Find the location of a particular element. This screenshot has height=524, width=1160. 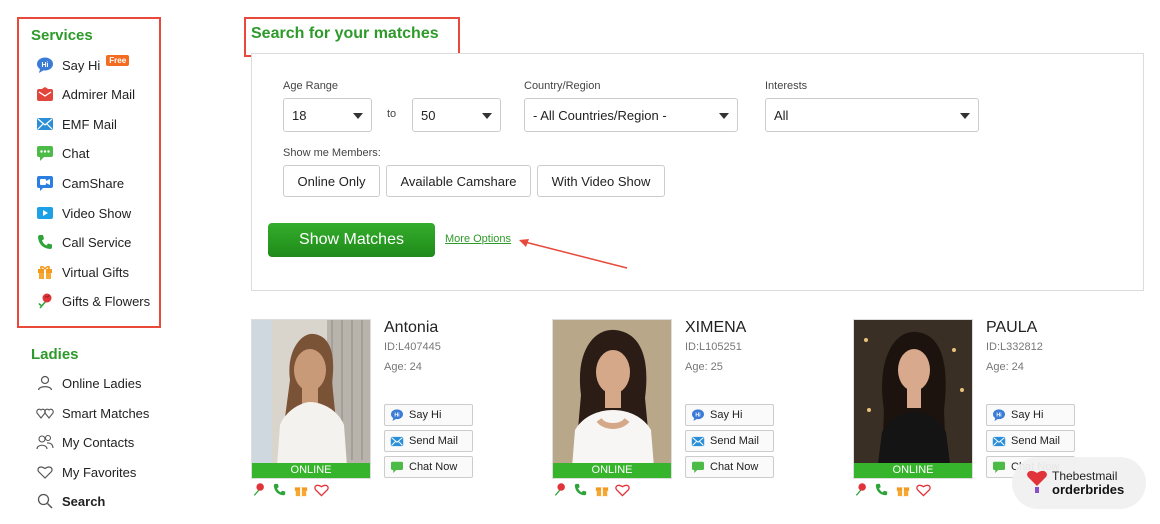

profile-name: Antonia is located at coordinates (411, 328).